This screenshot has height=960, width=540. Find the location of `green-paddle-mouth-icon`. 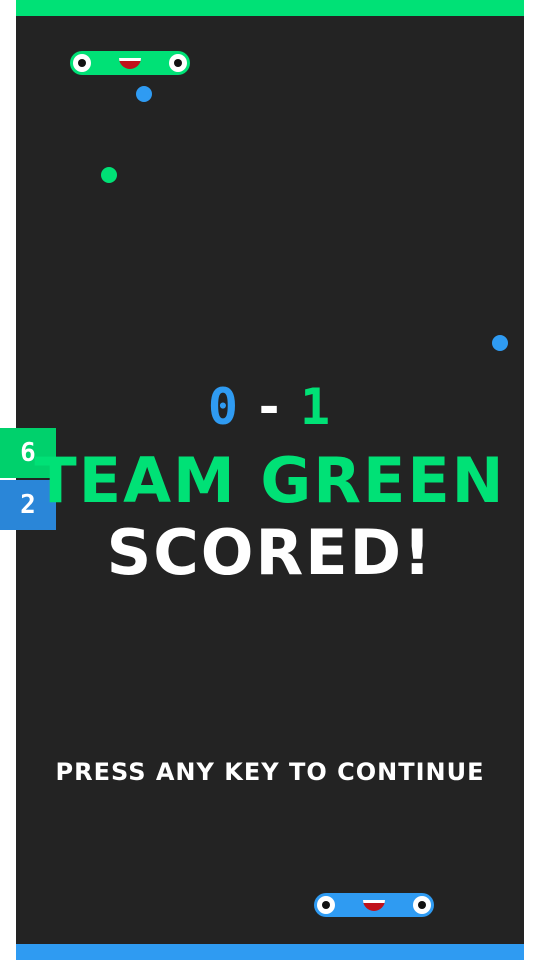

green-paddle-mouth-icon is located at coordinates (130, 63).